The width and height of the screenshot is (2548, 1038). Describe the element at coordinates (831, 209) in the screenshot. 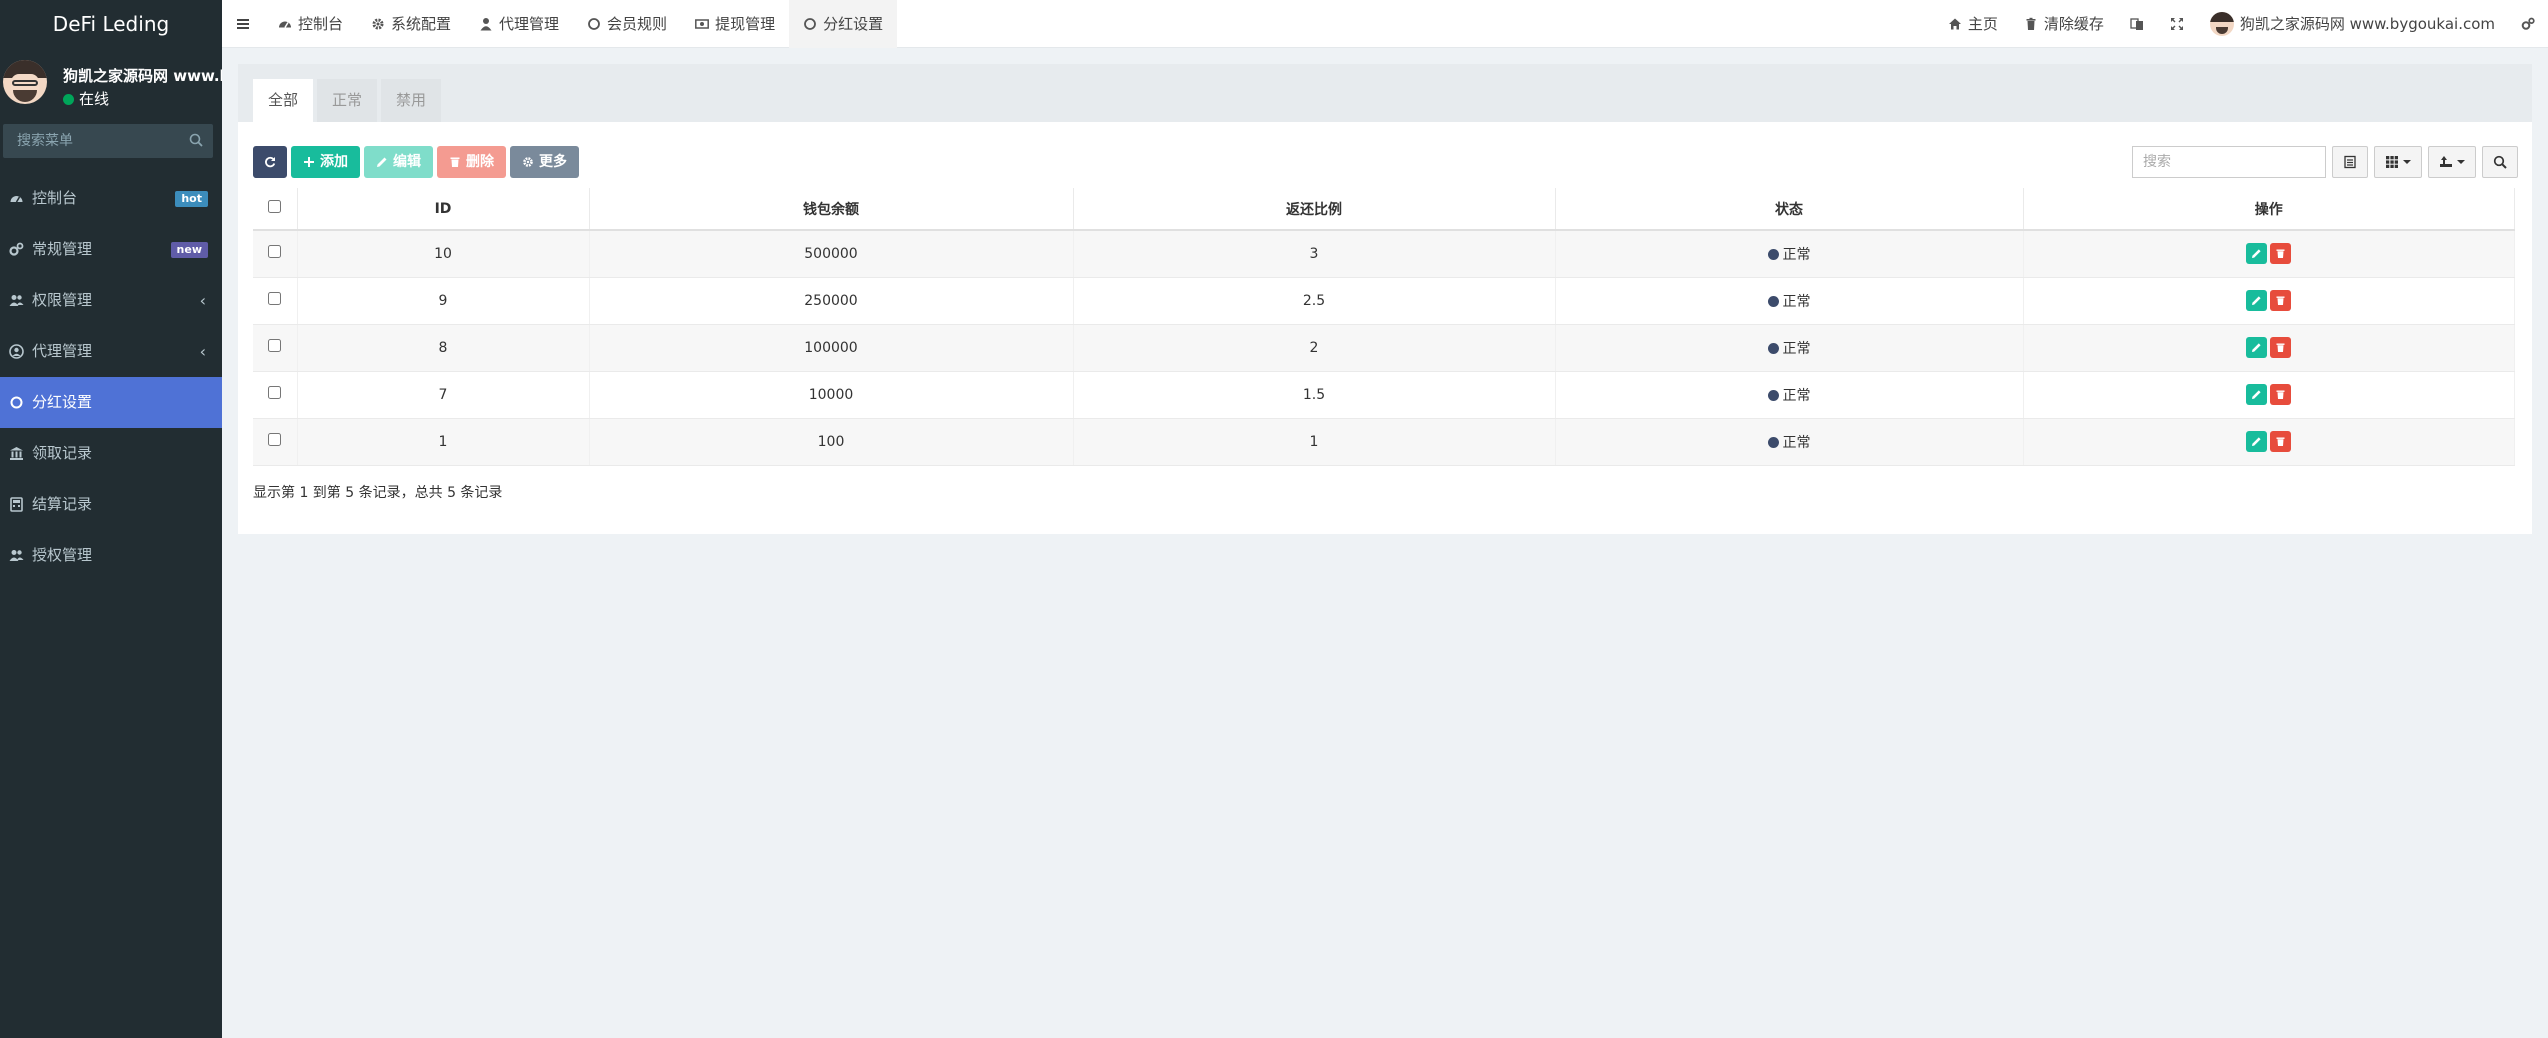

I see `column-header-balance: 钱包余额` at that location.